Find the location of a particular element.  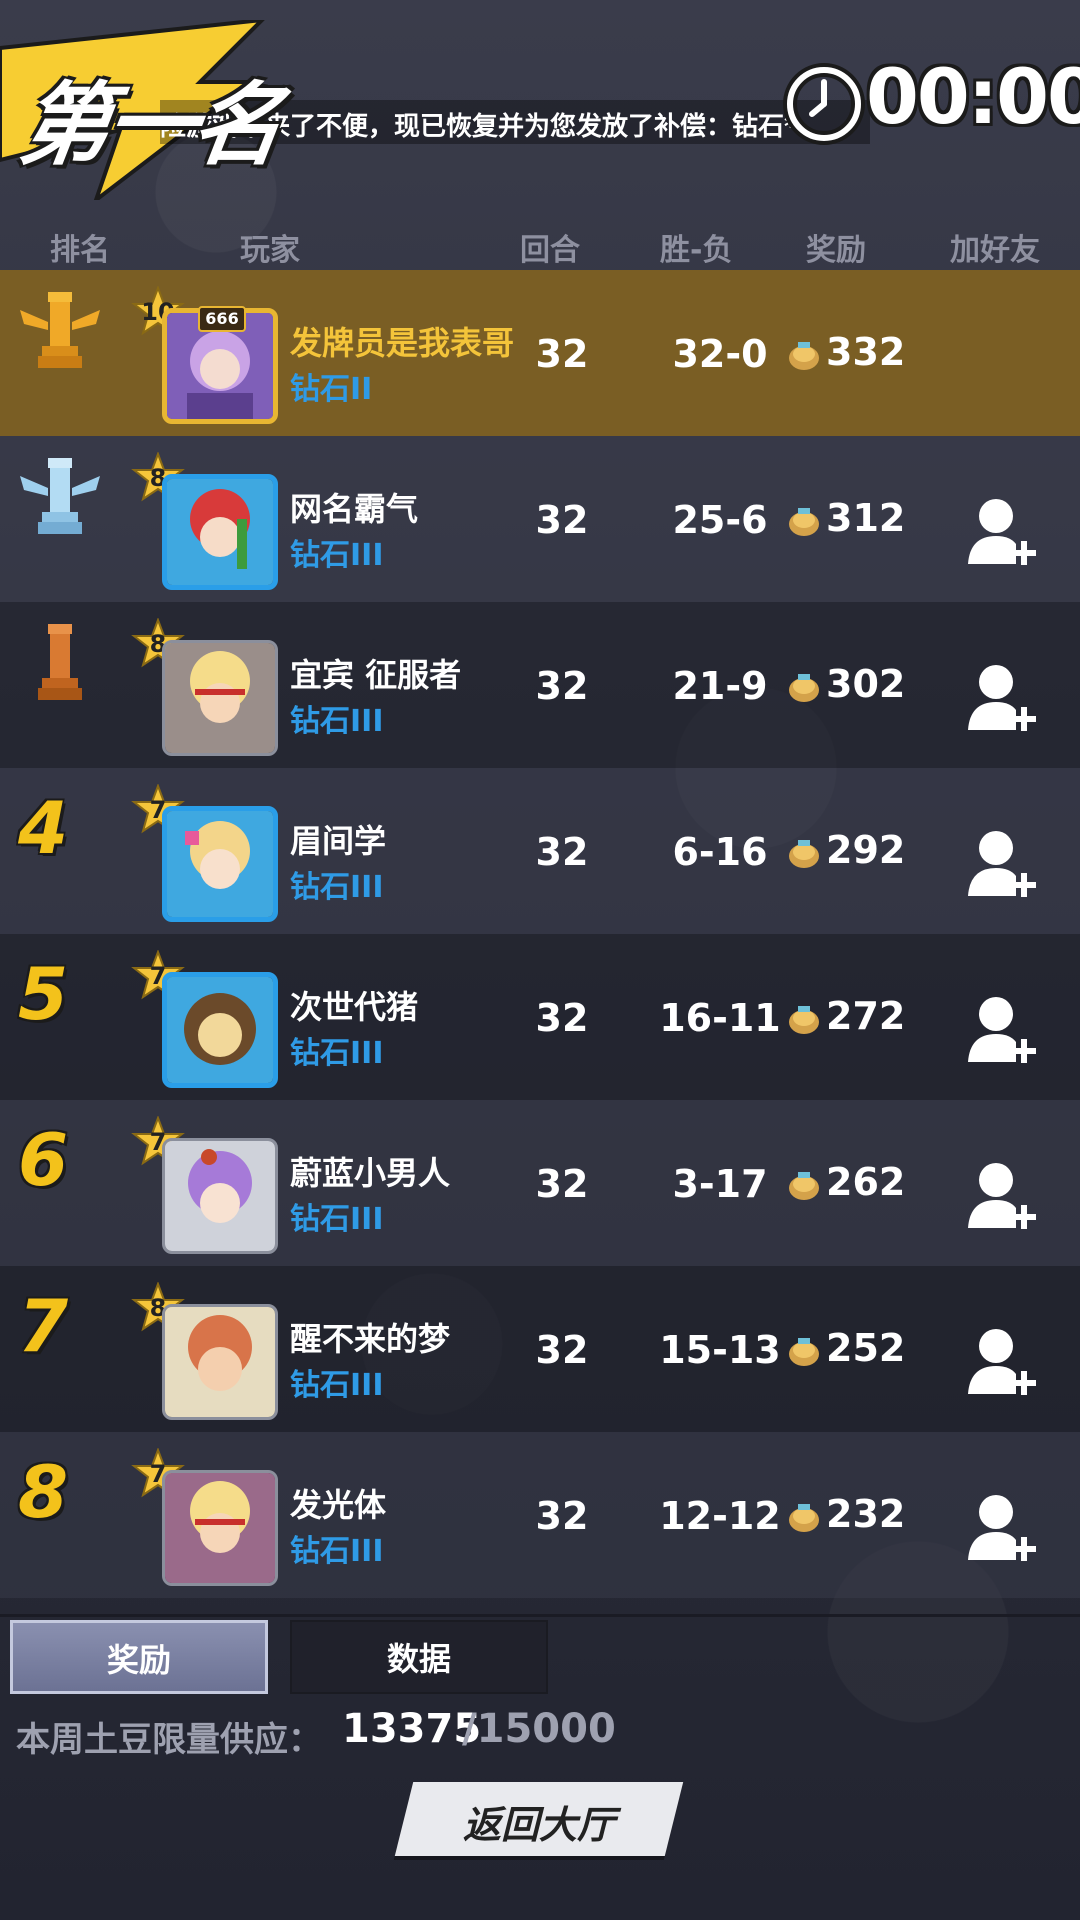

tab-rewards: 奖励 is located at coordinates (139, 1657).